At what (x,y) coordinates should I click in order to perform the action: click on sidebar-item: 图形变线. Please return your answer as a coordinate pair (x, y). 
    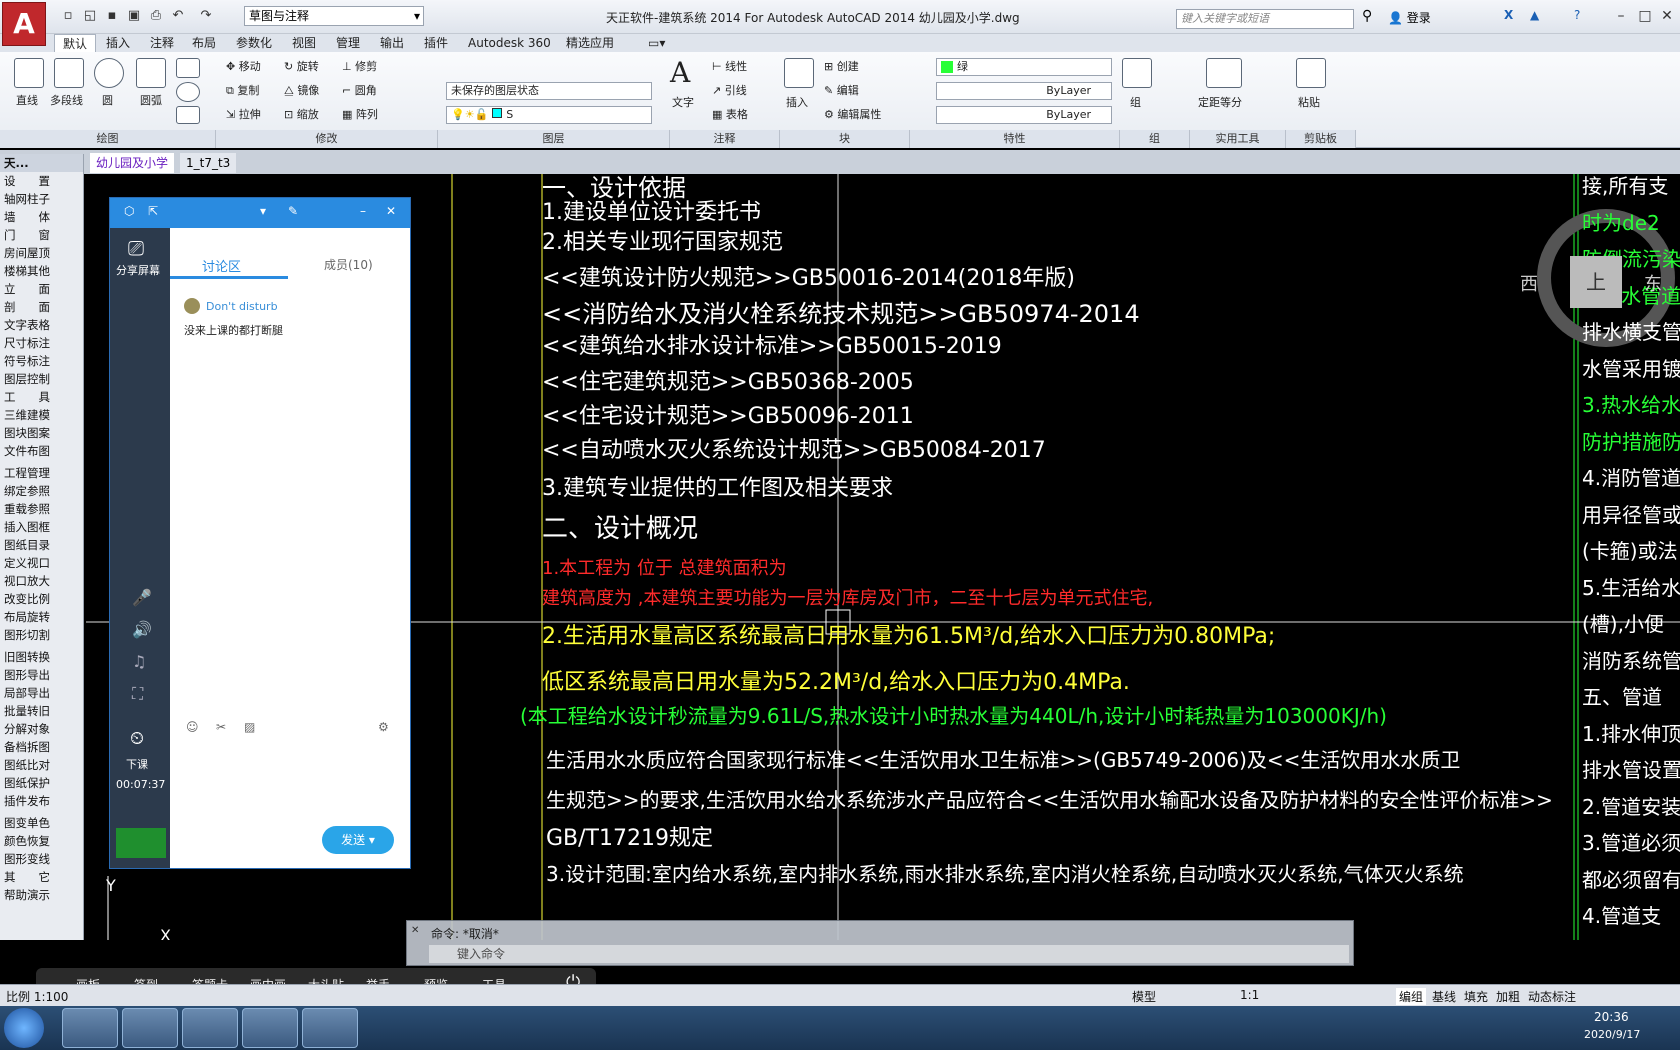
    Looking at the image, I should click on (41, 859).